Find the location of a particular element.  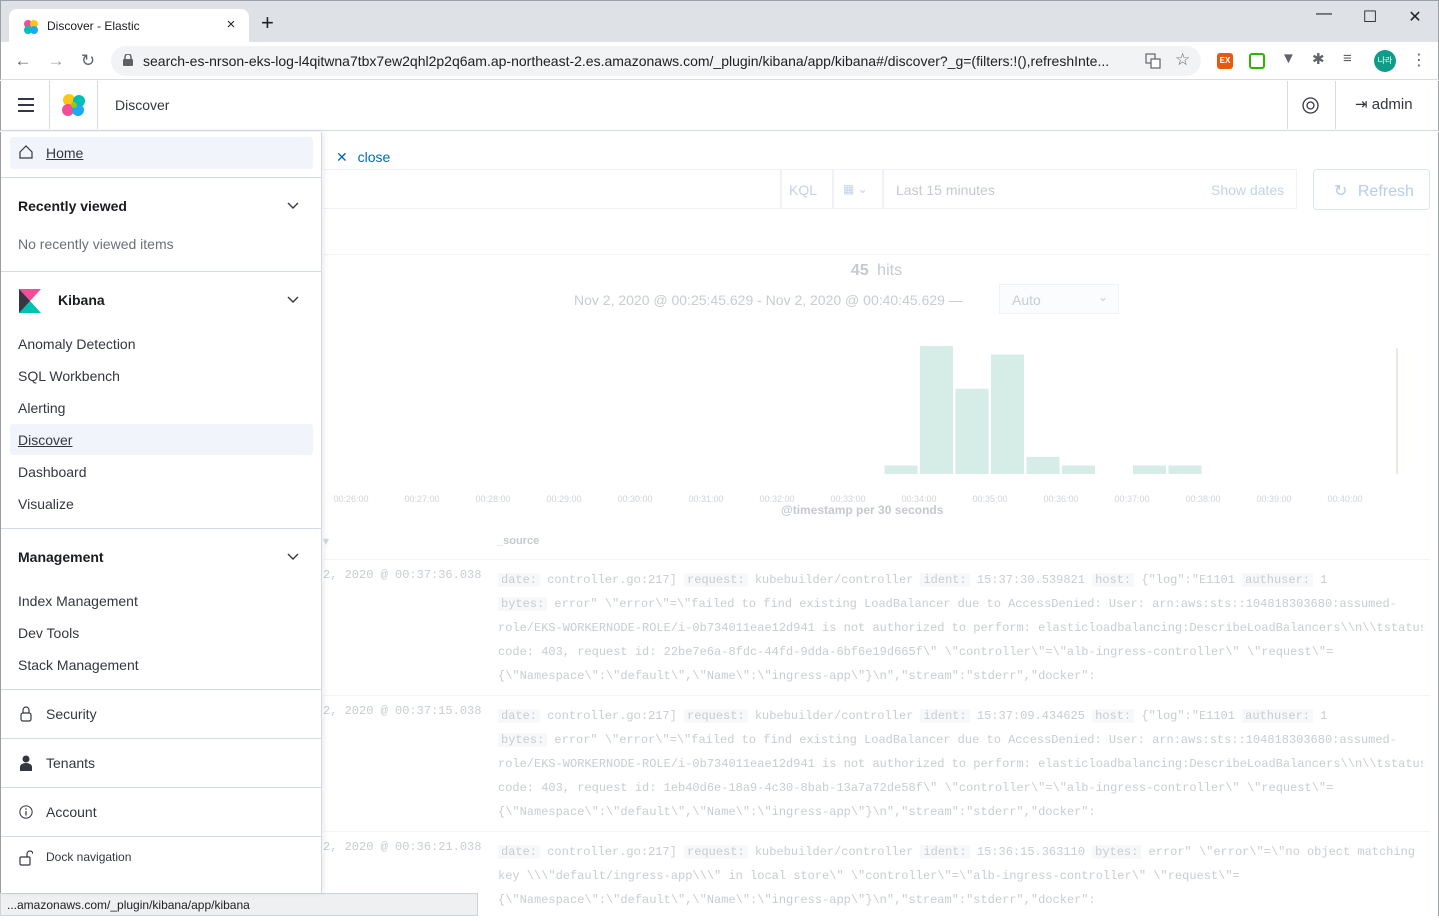

dock-navigation-button: Dock navigation is located at coordinates (88, 857).